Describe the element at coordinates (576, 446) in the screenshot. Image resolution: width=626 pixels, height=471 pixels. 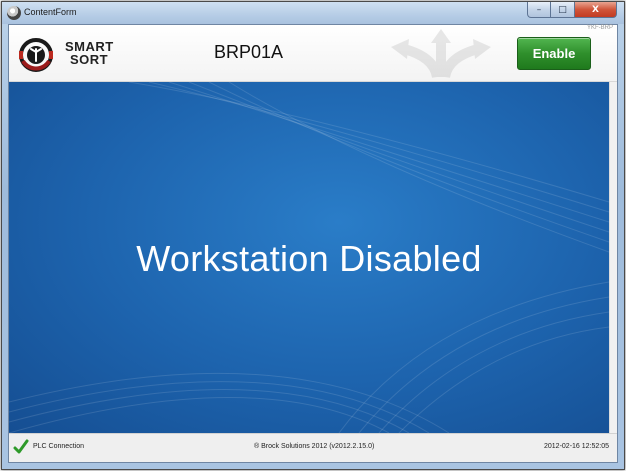
I see `status-datetime: 2012-02-16 12:52:05` at that location.